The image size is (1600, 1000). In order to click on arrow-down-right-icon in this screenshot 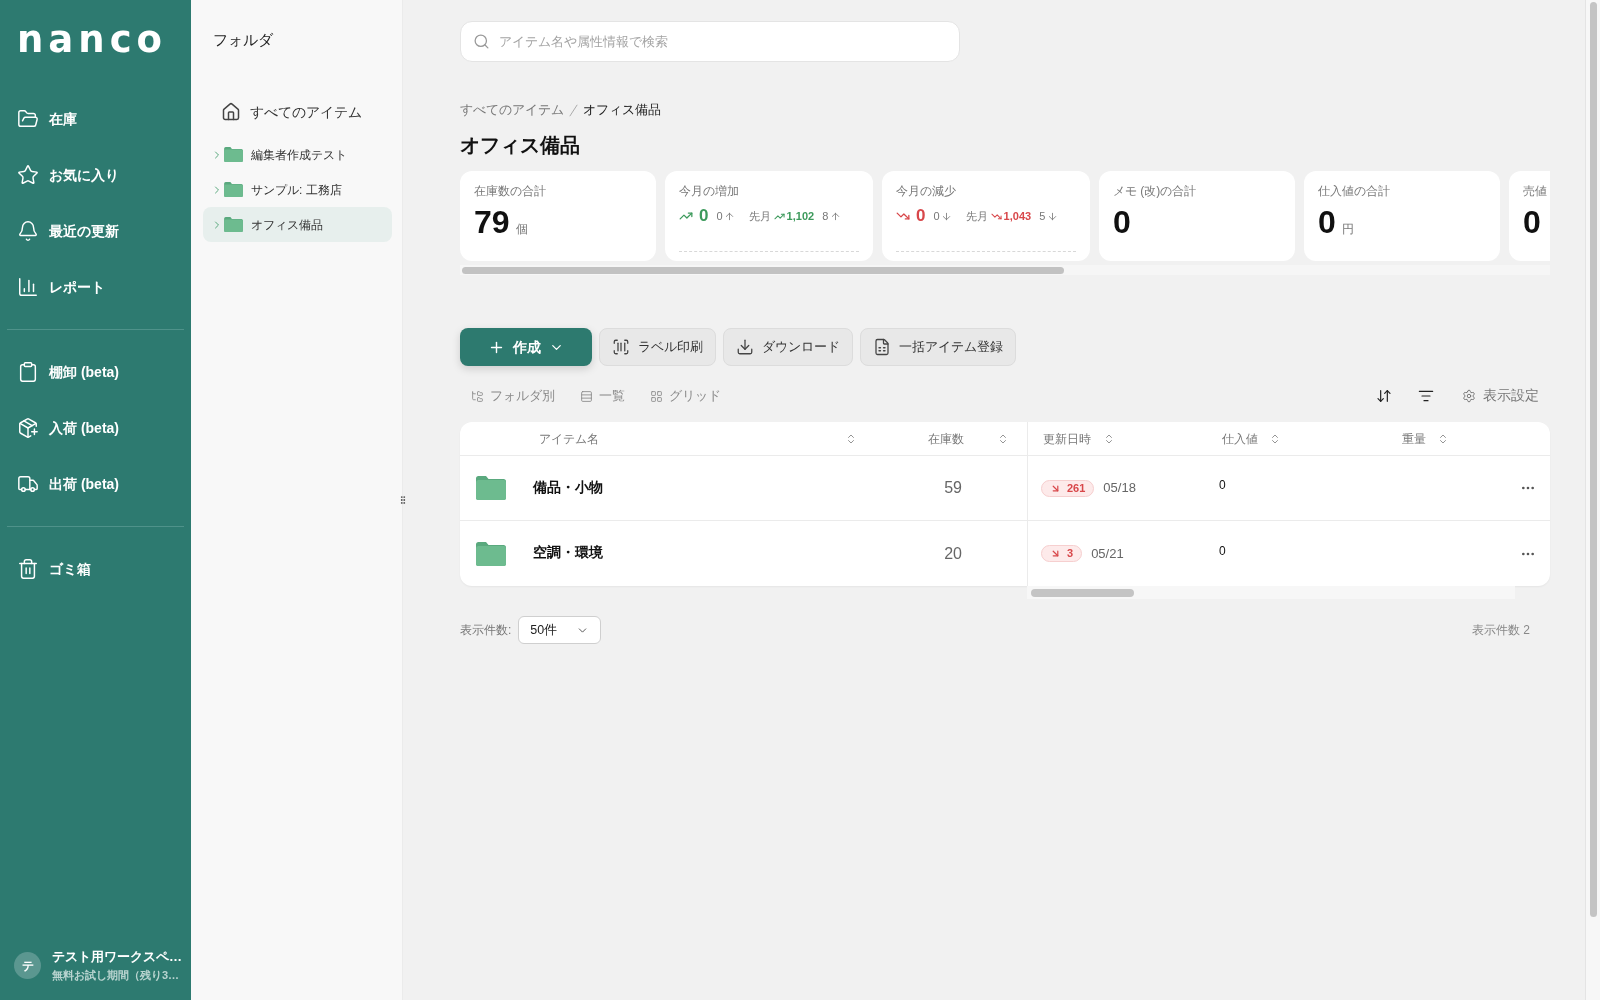, I will do `click(1055, 553)`.